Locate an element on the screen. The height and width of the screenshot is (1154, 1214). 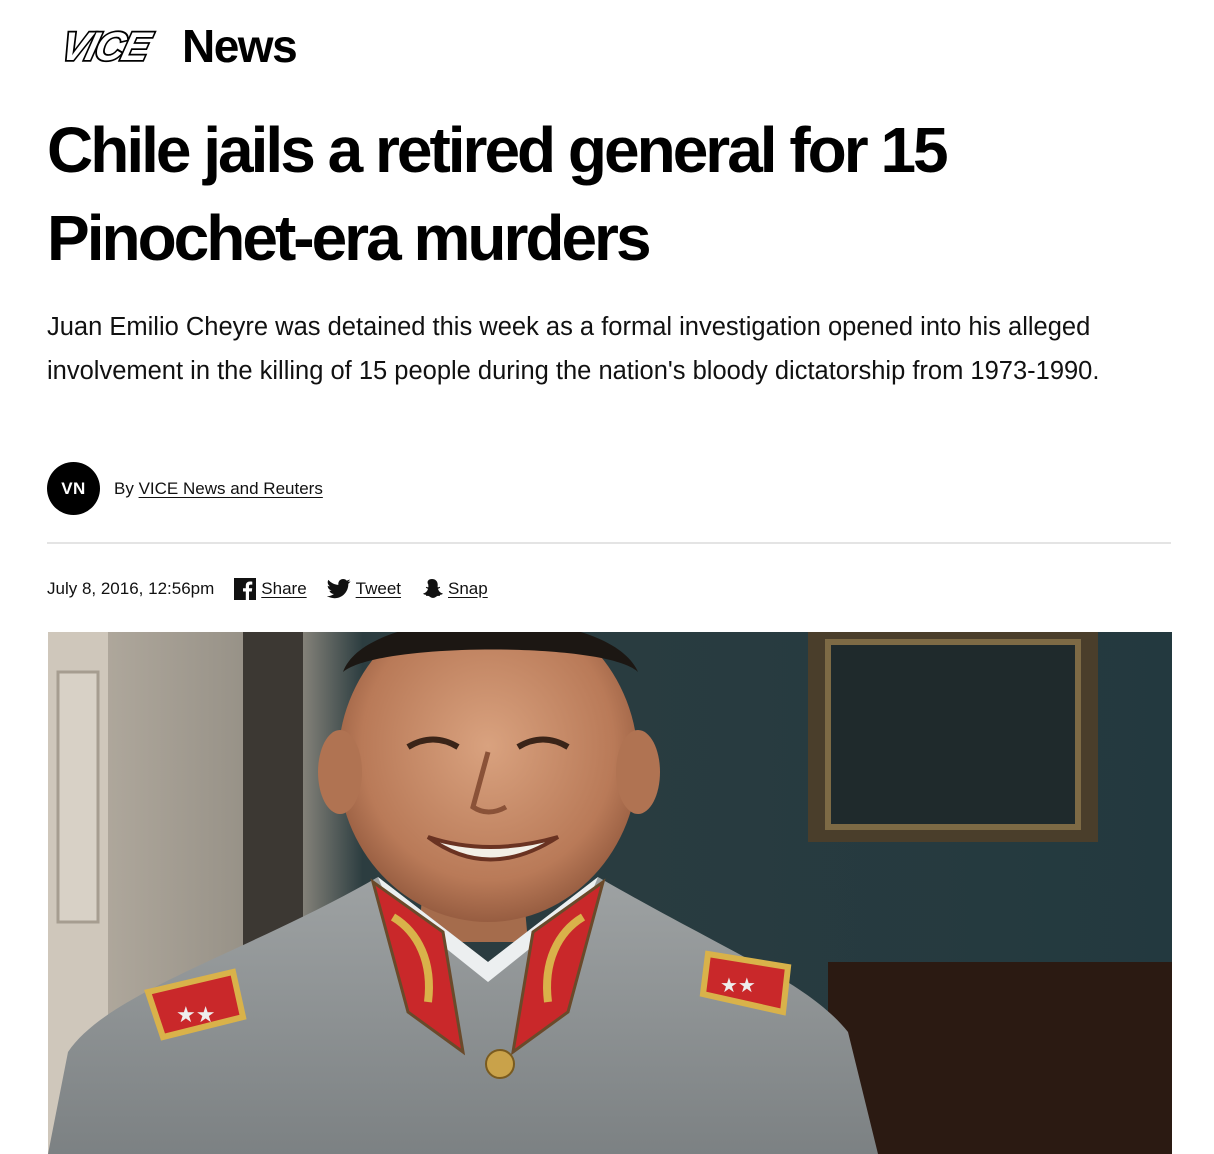
share-label: Share is located at coordinates (284, 588).